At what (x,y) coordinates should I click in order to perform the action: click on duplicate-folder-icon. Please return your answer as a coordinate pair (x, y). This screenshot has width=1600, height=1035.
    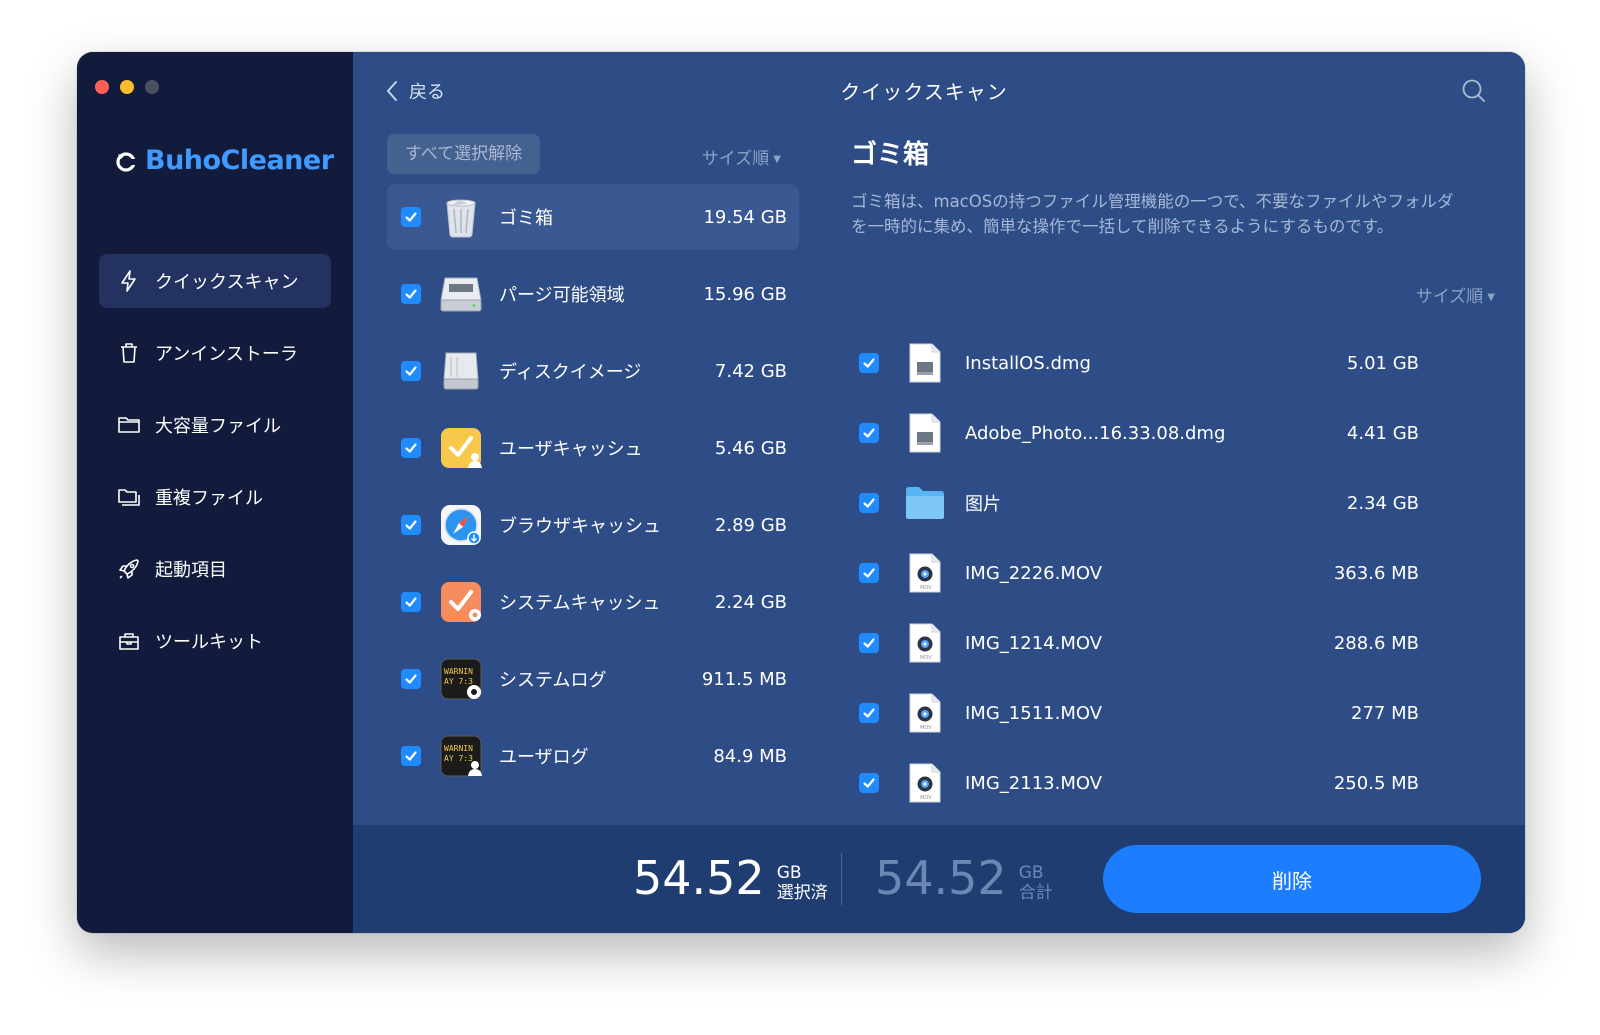
    Looking at the image, I should click on (129, 497).